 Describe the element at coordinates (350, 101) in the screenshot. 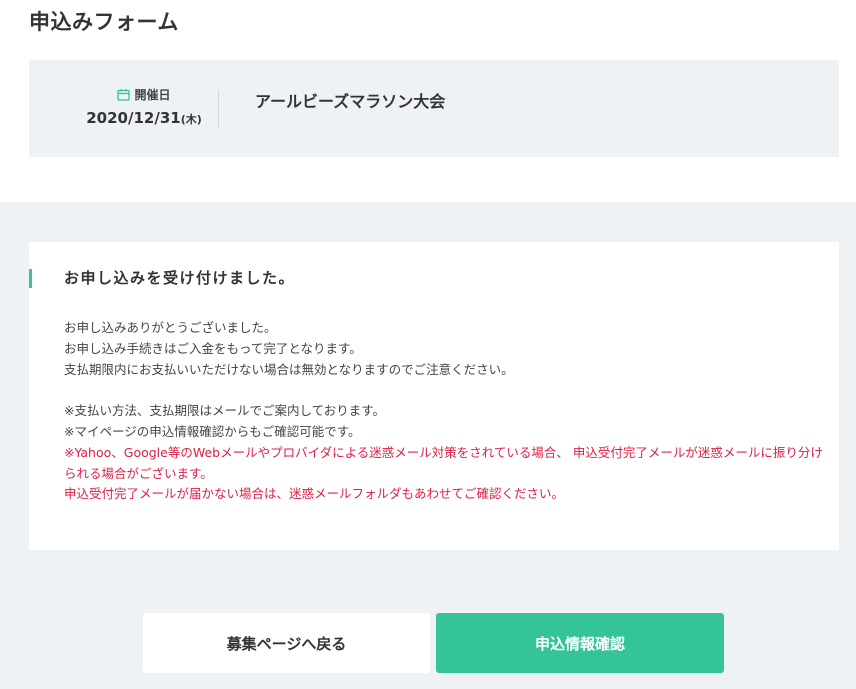

I see `event-name: アールビーズマラソン大会` at that location.